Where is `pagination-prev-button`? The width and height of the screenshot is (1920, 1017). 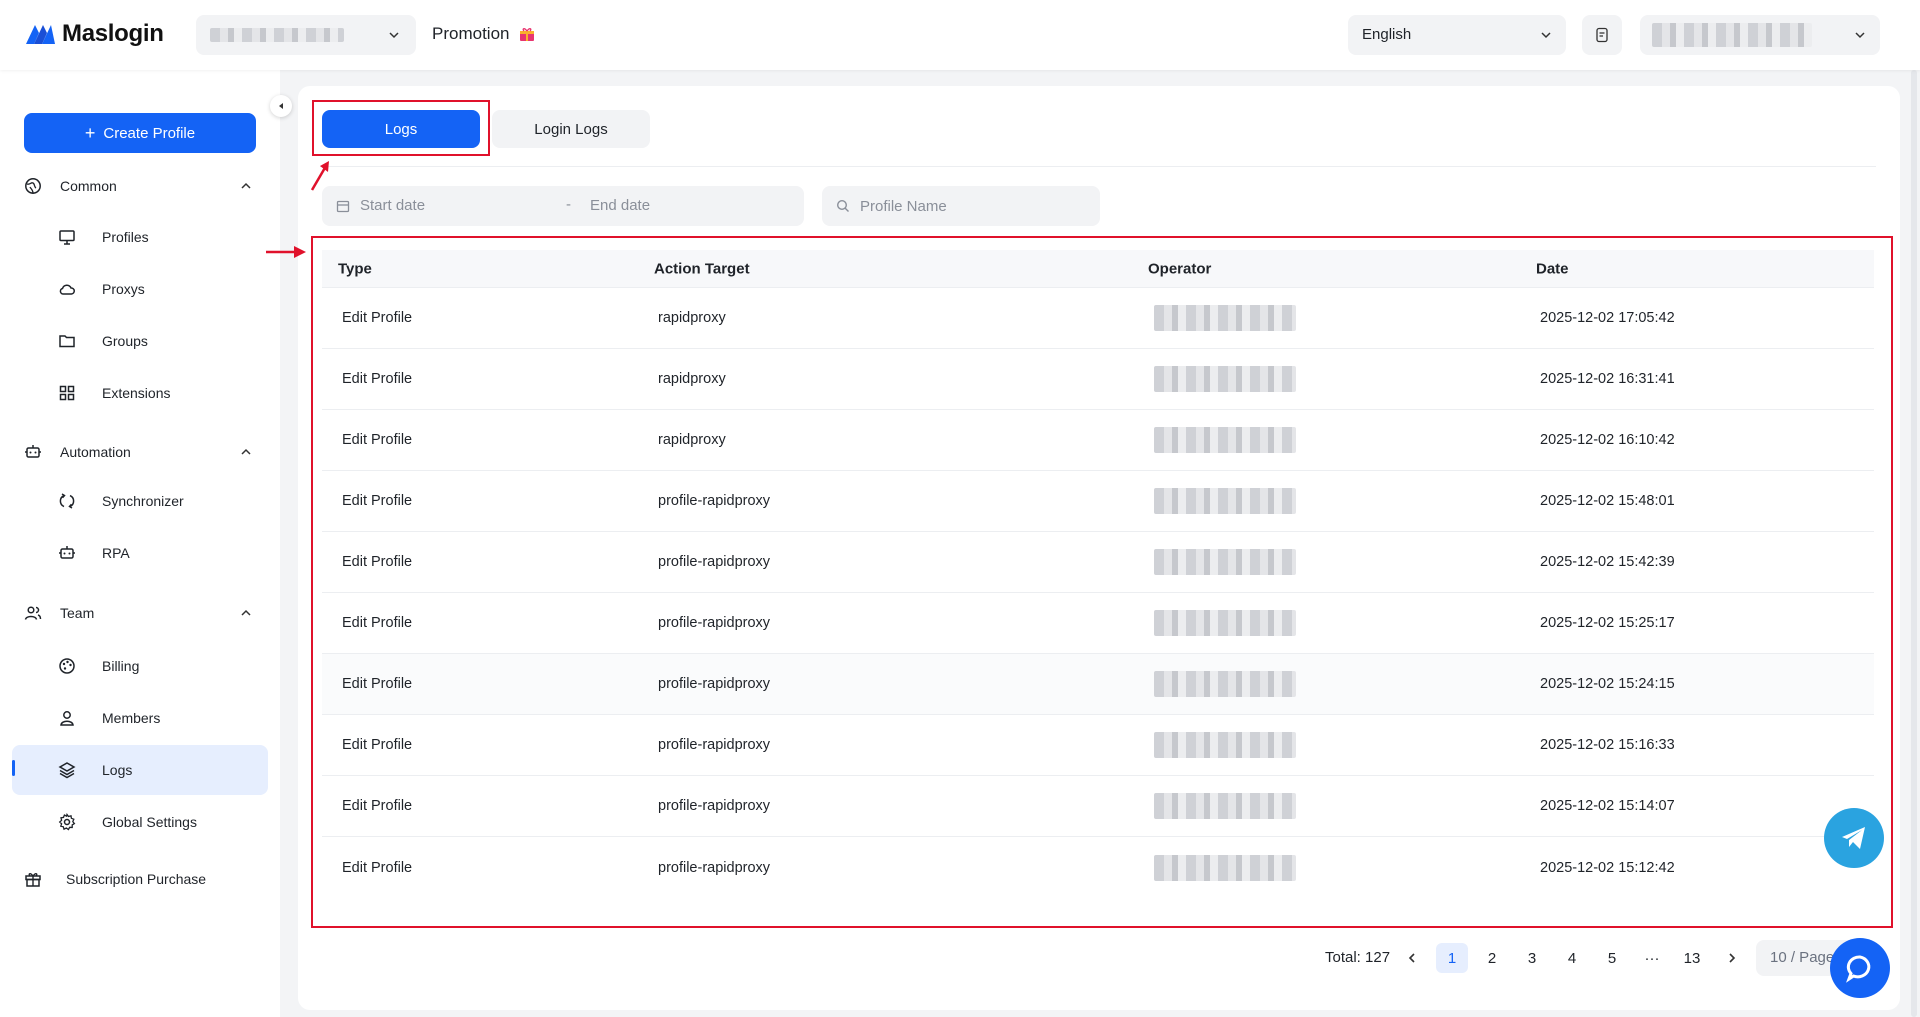 pagination-prev-button is located at coordinates (1412, 958).